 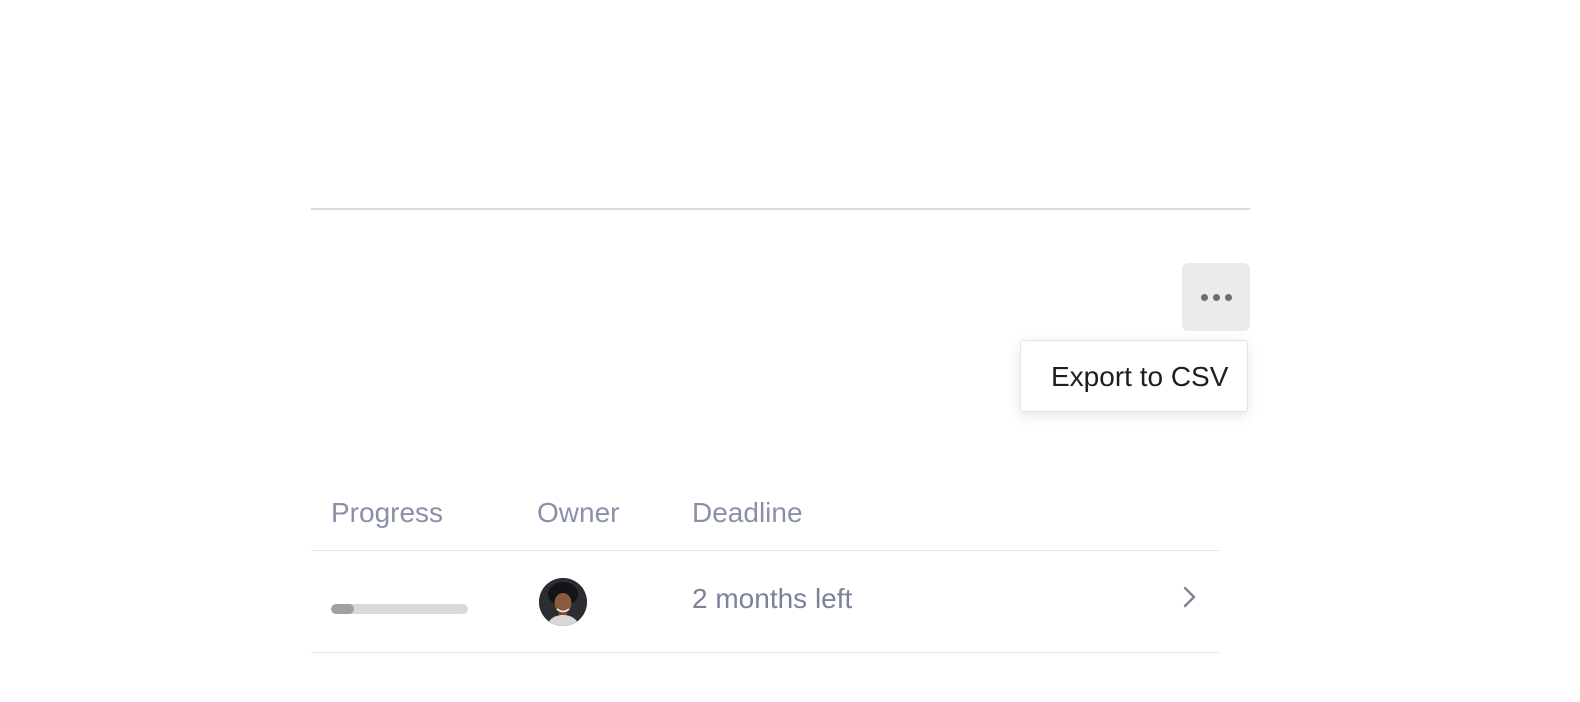 I want to click on progress-bar-fill, so click(x=343, y=609).